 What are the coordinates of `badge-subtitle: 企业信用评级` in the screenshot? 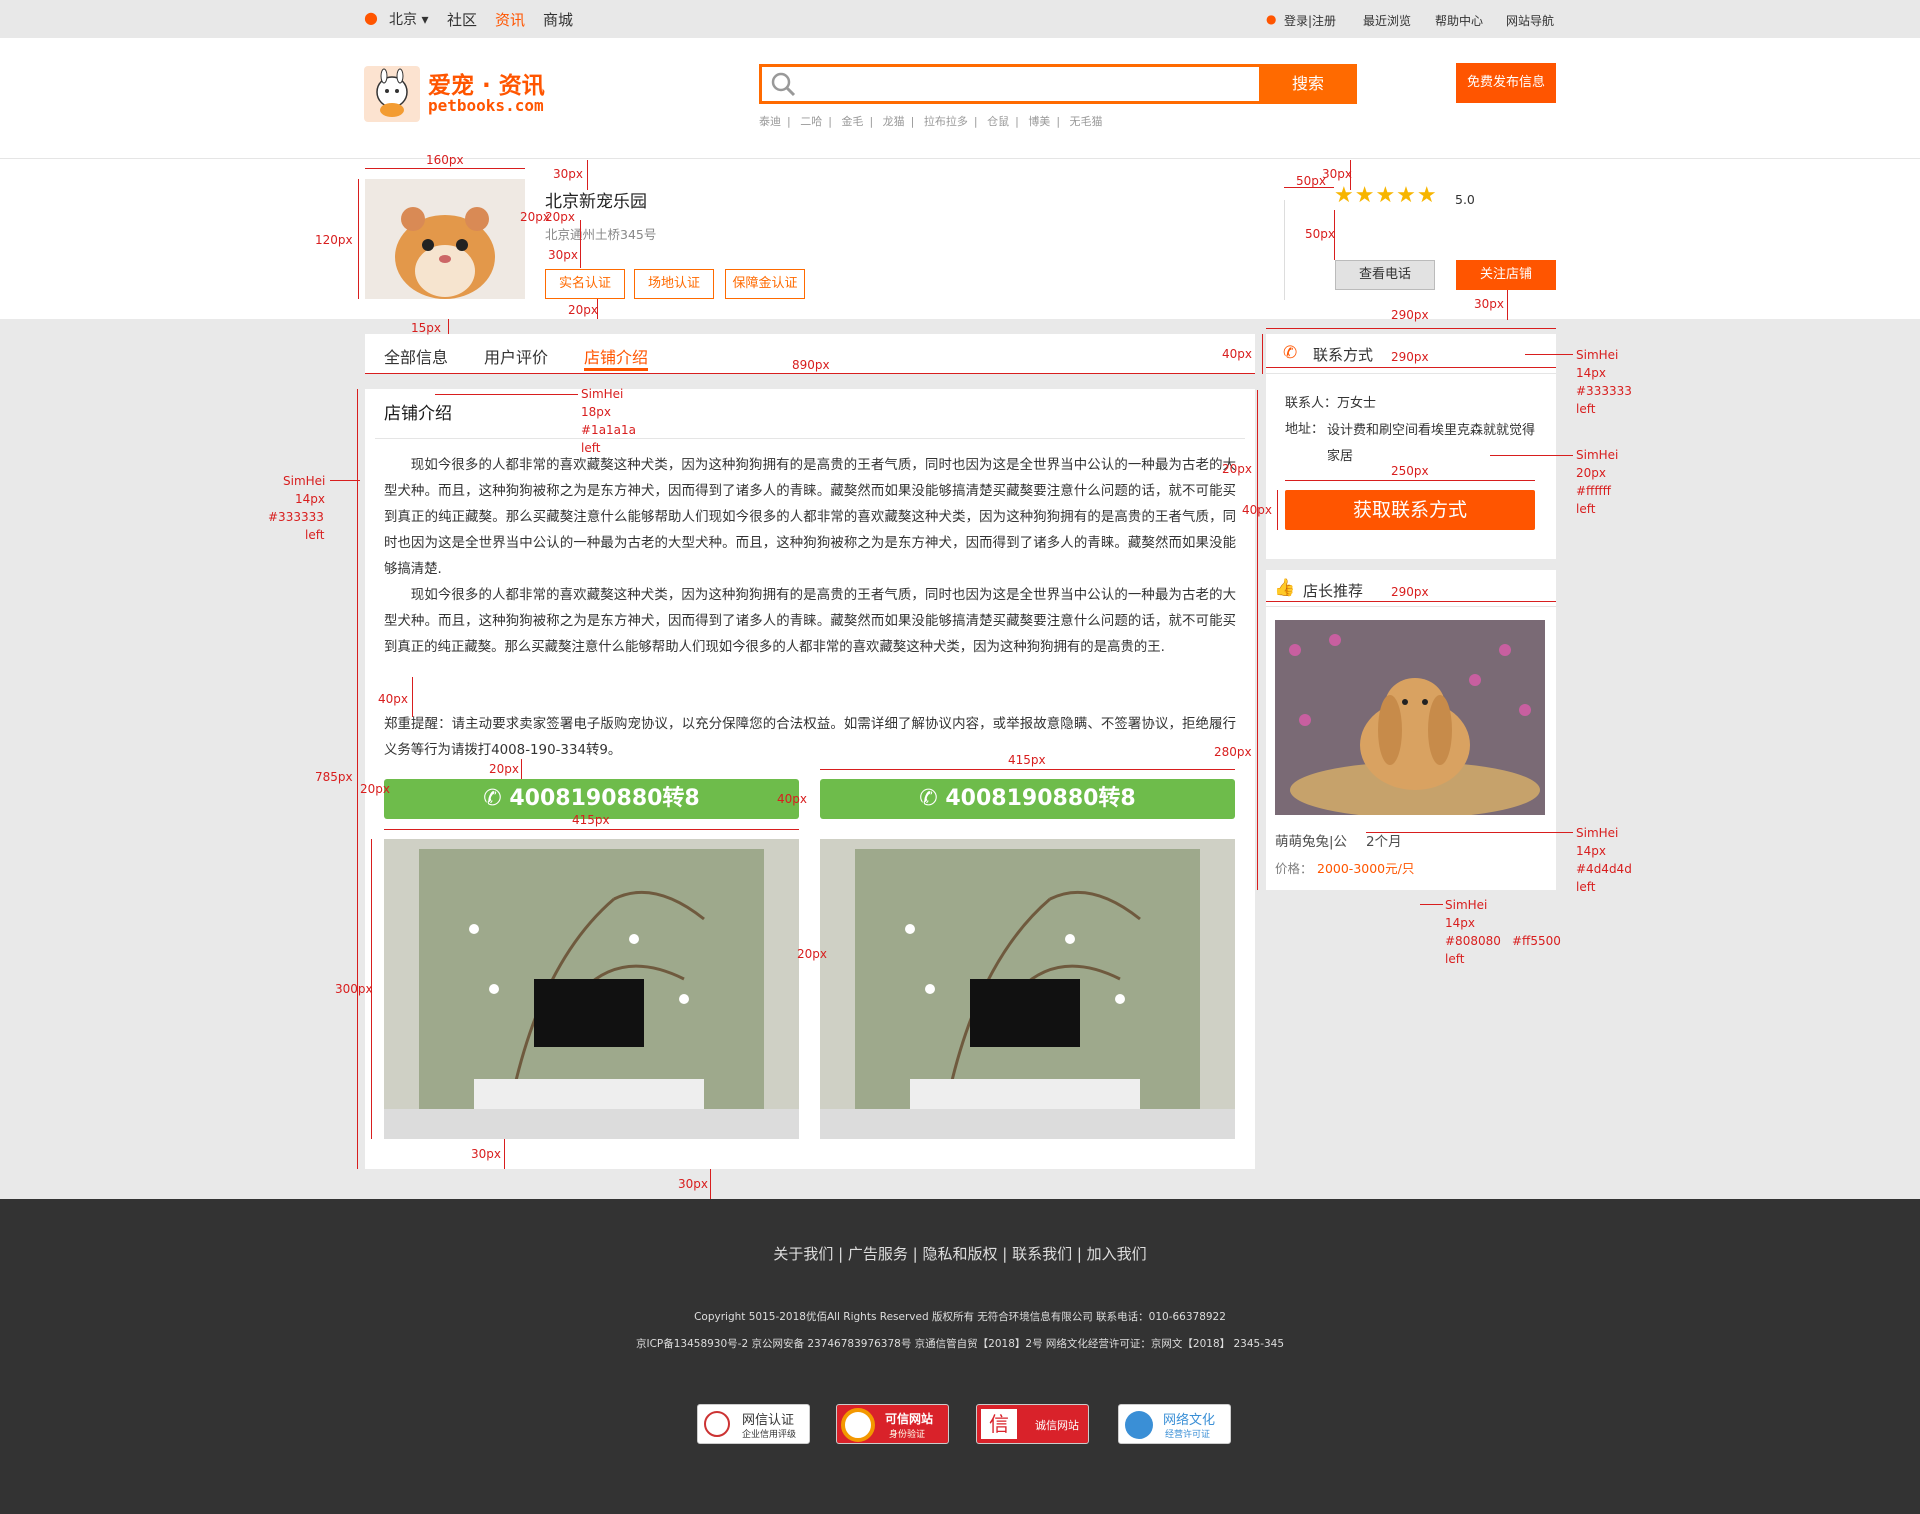 It's located at (769, 1435).